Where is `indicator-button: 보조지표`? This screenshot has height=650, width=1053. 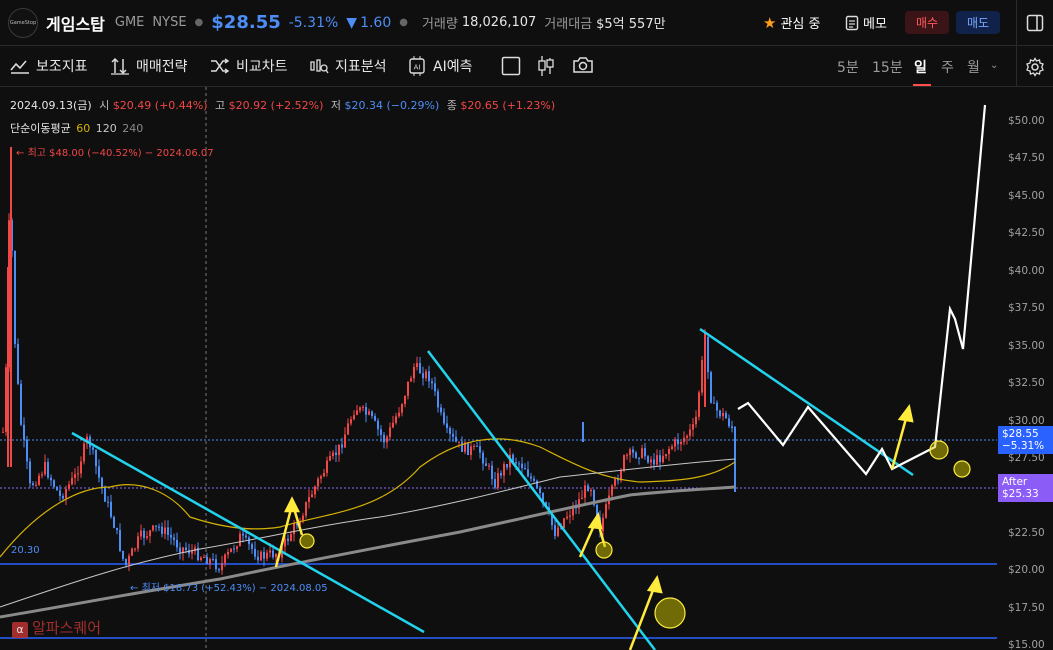
indicator-button: 보조지표 is located at coordinates (49, 66).